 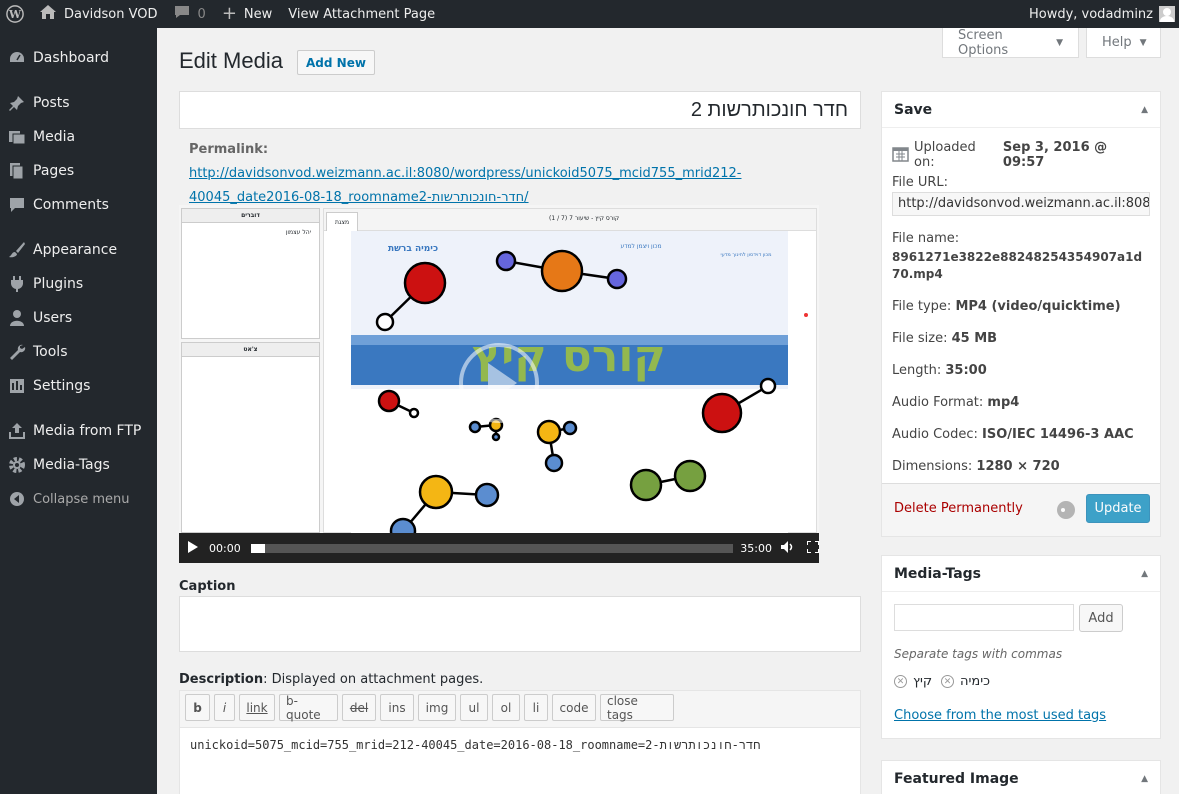 I want to click on menu-item-users: Users, so click(x=78, y=318).